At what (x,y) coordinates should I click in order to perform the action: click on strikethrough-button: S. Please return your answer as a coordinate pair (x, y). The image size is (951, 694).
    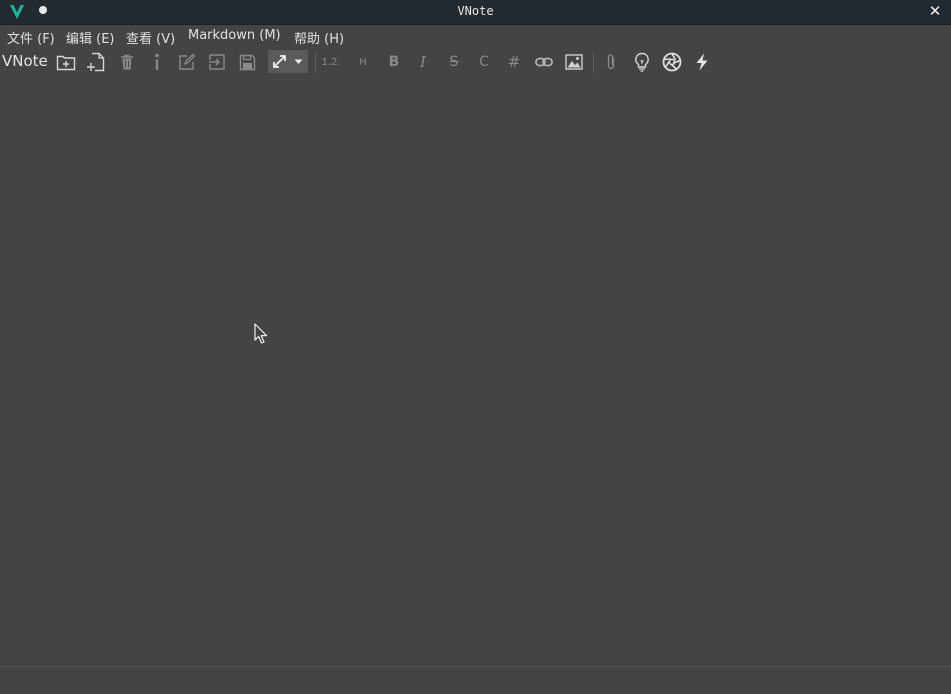
    Looking at the image, I should click on (454, 62).